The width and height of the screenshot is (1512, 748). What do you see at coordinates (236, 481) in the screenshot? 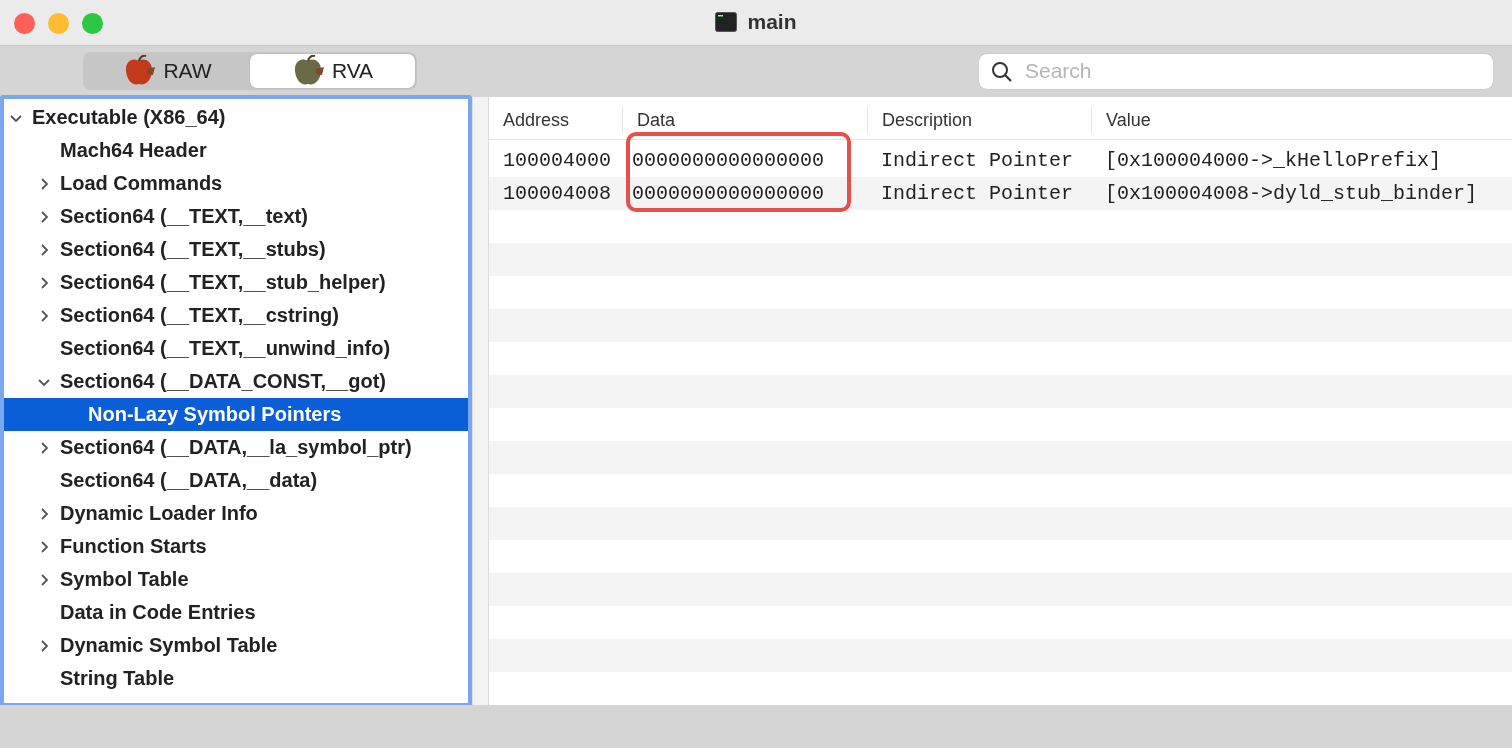
I see `outline-item: Section64 (__DATA,__data)` at bounding box center [236, 481].